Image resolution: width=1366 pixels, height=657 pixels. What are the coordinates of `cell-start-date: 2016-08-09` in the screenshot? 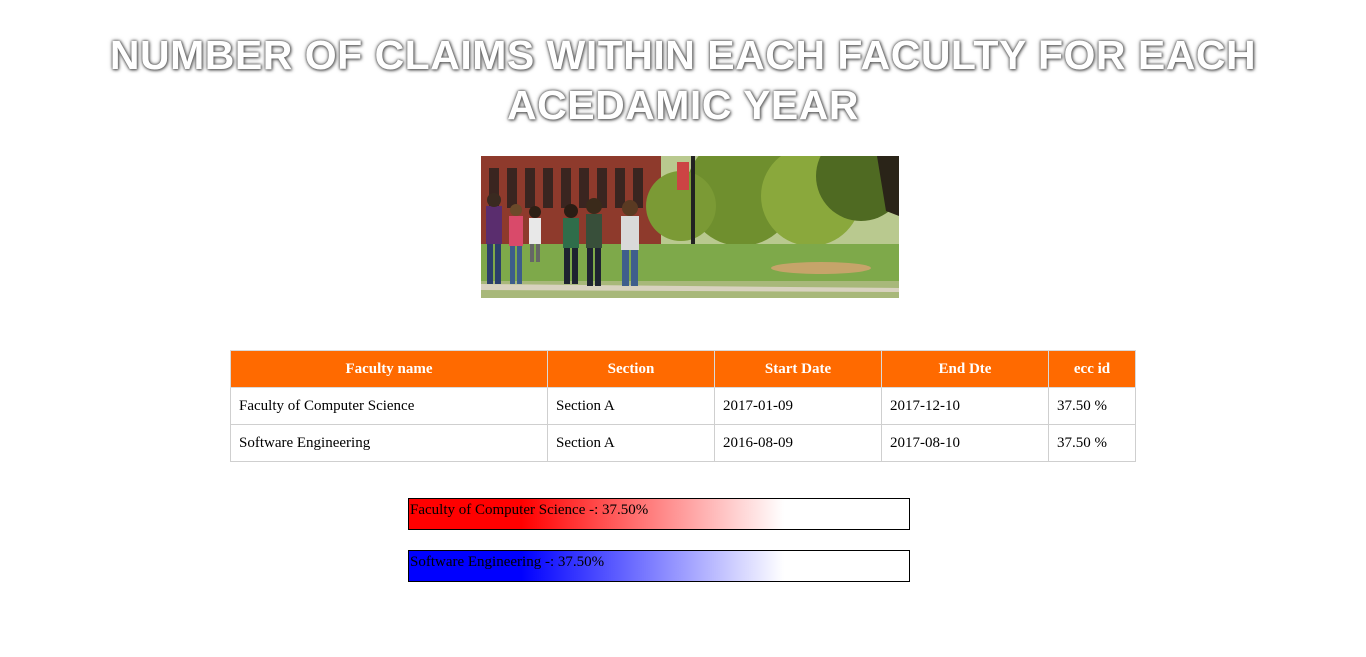 It's located at (798, 443).